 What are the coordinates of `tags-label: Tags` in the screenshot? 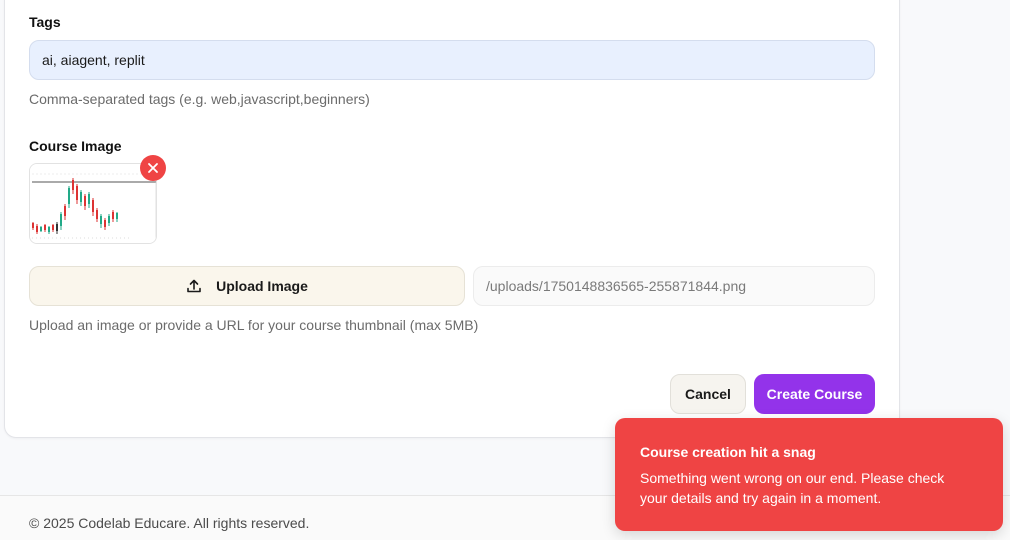 It's located at (45, 22).